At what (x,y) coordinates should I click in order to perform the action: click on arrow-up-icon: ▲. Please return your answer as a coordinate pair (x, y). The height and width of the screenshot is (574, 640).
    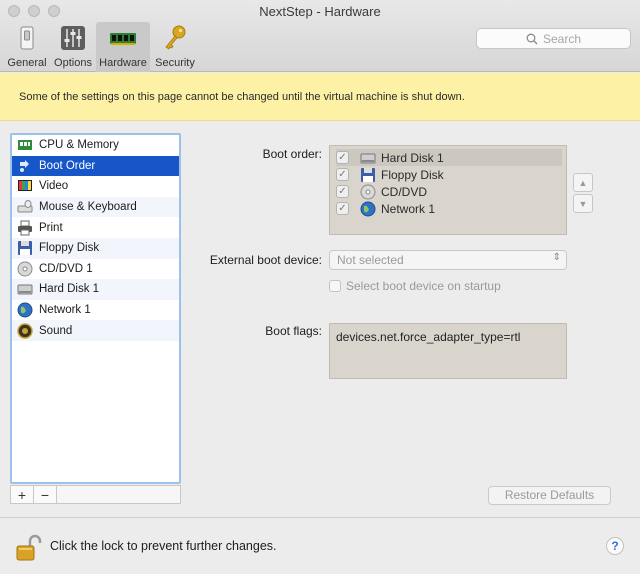
    Looking at the image, I should click on (583, 182).